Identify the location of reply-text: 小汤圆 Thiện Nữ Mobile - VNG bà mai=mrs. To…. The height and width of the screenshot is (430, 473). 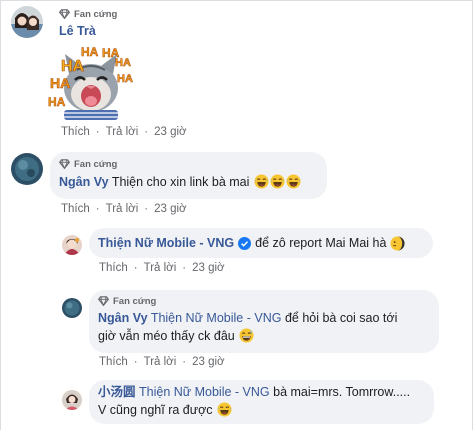
(254, 392).